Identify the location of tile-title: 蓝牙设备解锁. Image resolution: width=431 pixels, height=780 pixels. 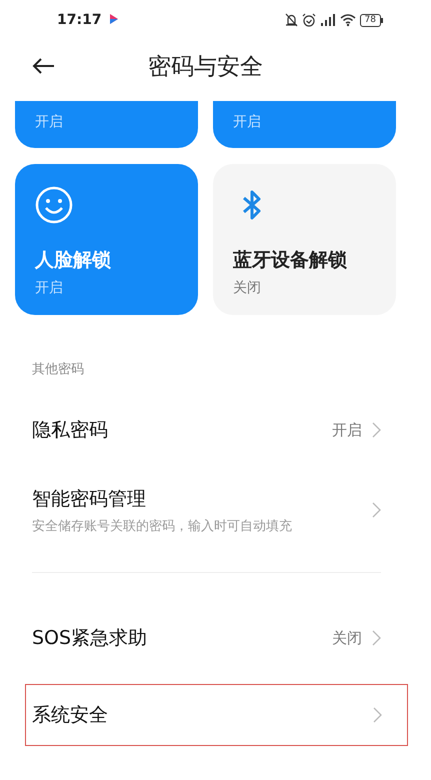
(290, 260).